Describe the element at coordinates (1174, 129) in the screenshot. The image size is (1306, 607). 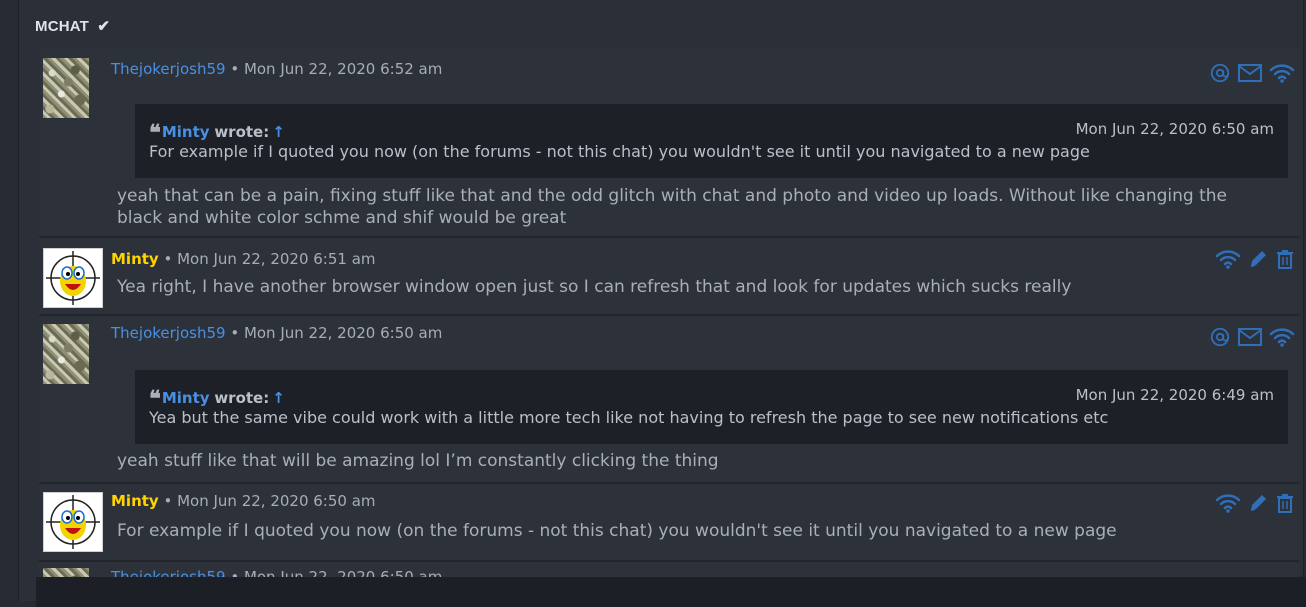
I see `quote-date: Mon Jun 22, 2020 6:50 am` at that location.